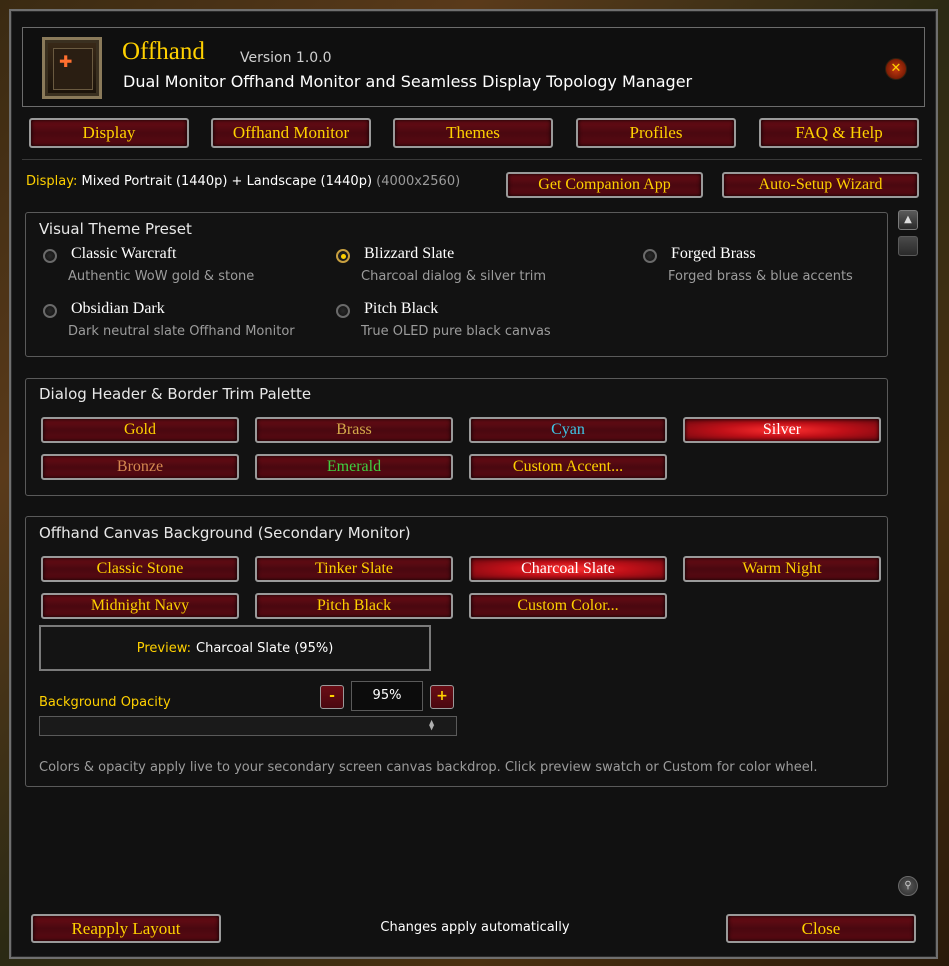 This screenshot has width=949, height=966. Describe the element at coordinates (354, 606) in the screenshot. I see `bg-pitch-black-button: Pitch Black` at that location.